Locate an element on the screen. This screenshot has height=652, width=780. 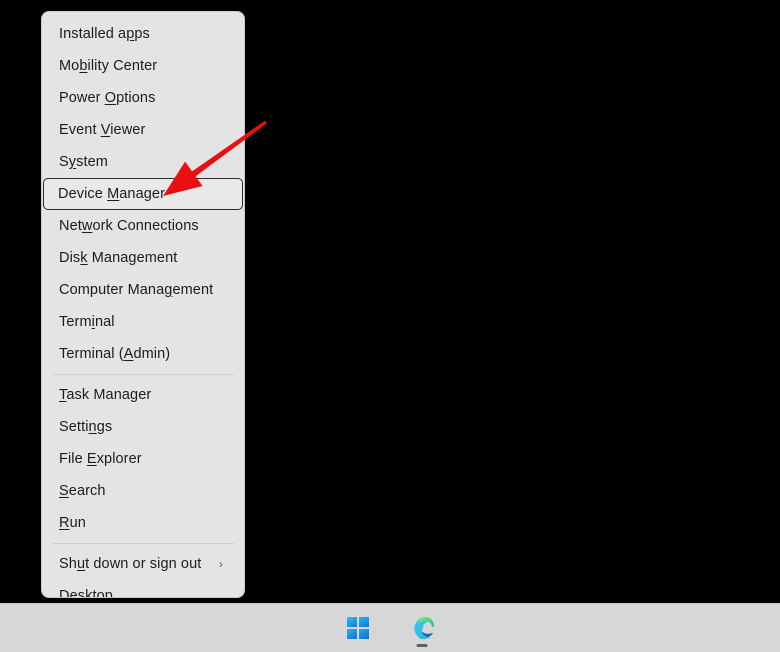
accelerator-key: p is located at coordinates (130, 34).